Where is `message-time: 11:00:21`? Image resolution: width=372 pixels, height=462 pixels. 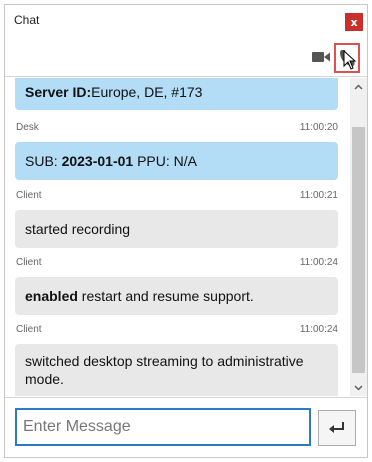 message-time: 11:00:21 is located at coordinates (318, 195).